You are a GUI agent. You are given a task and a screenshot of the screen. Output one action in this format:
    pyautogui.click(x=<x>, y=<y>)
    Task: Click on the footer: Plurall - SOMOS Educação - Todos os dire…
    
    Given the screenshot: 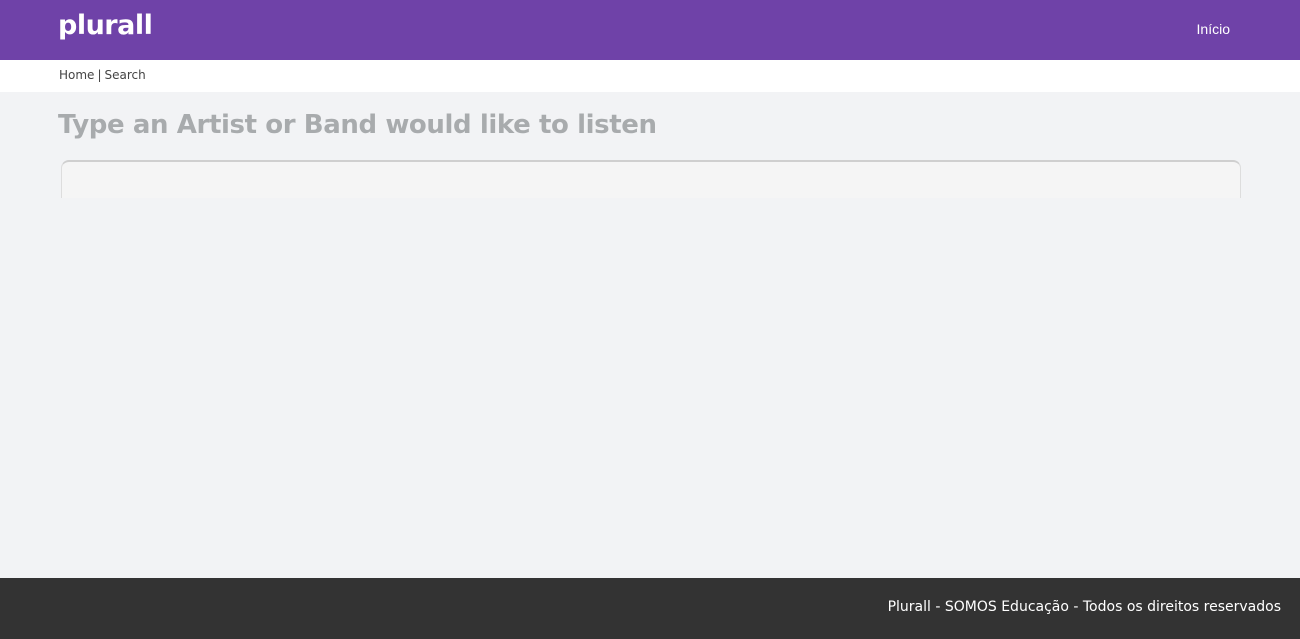 What is the action you would take?
    pyautogui.click(x=650, y=608)
    